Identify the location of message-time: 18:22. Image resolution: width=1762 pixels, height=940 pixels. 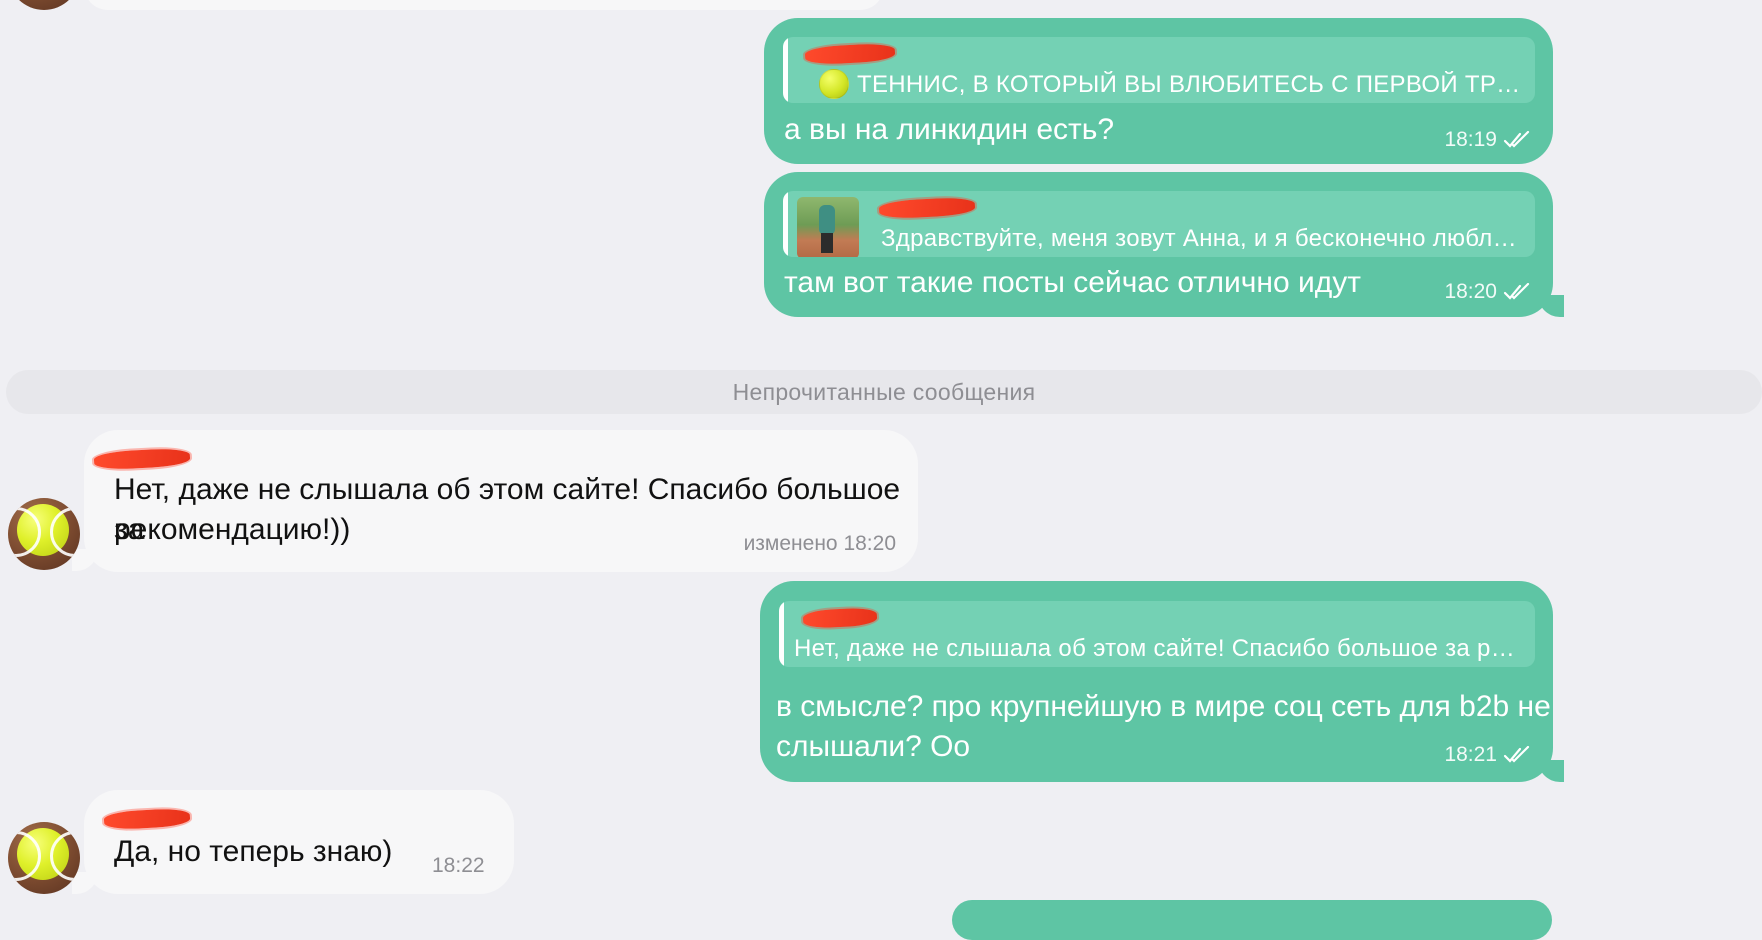
(458, 865).